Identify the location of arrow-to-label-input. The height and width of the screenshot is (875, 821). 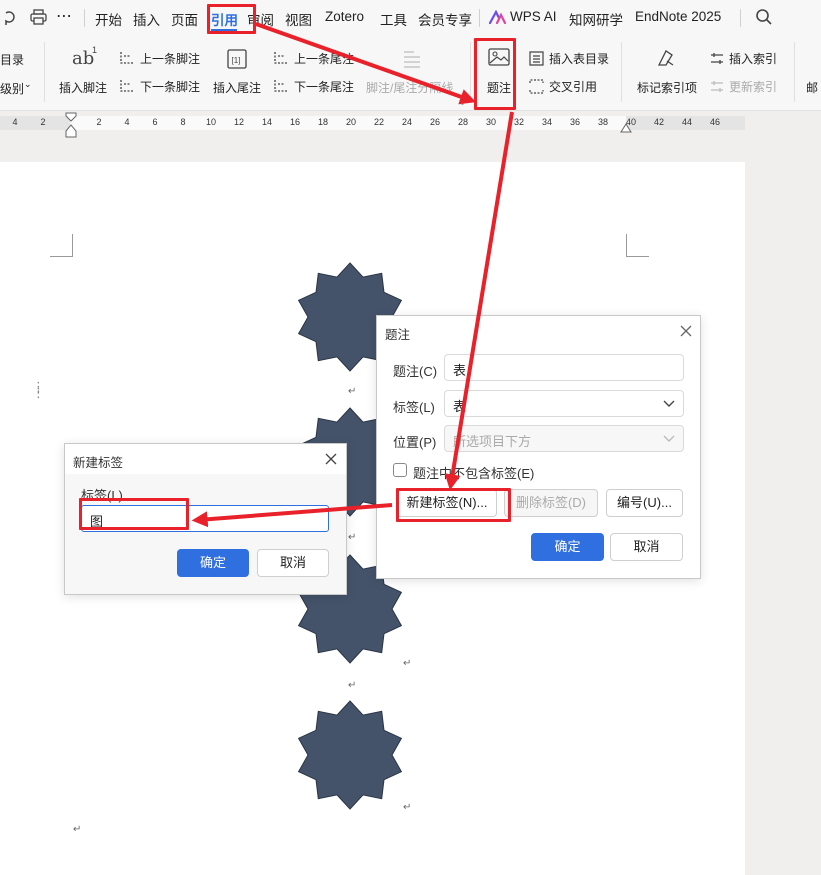
(292, 515).